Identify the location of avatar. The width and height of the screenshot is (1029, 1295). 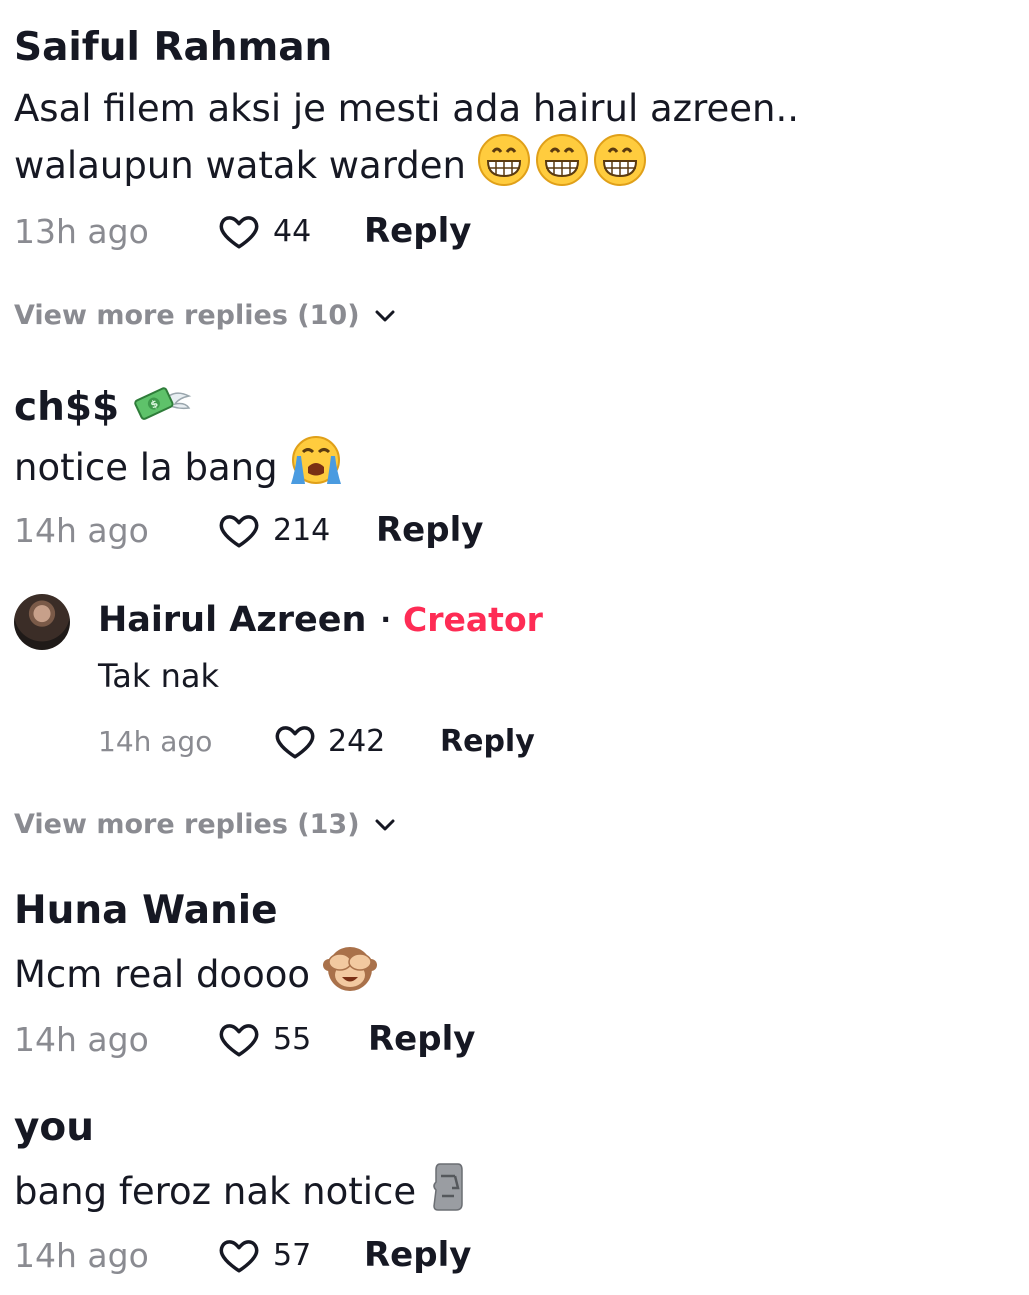
(42, 622).